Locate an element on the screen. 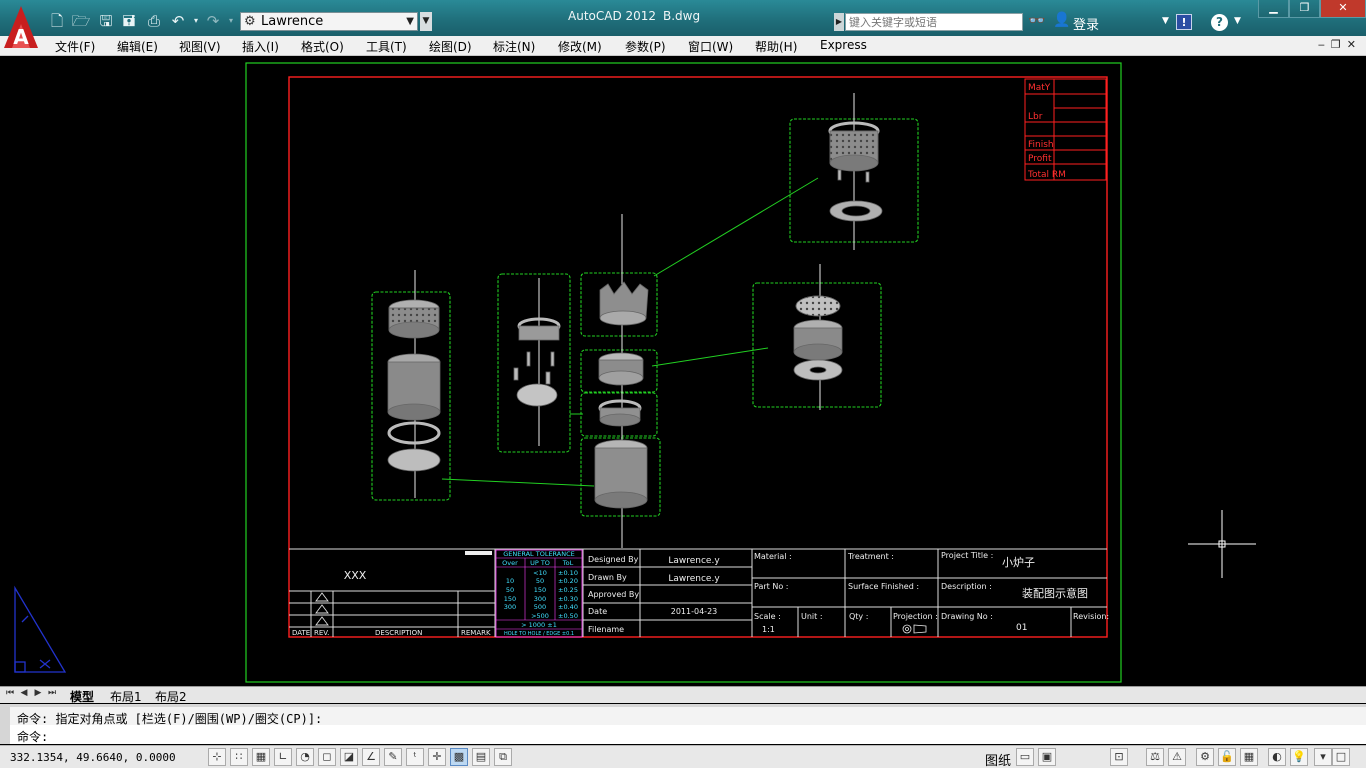  selection-cycling-icon: ⧉ is located at coordinates (503, 757).